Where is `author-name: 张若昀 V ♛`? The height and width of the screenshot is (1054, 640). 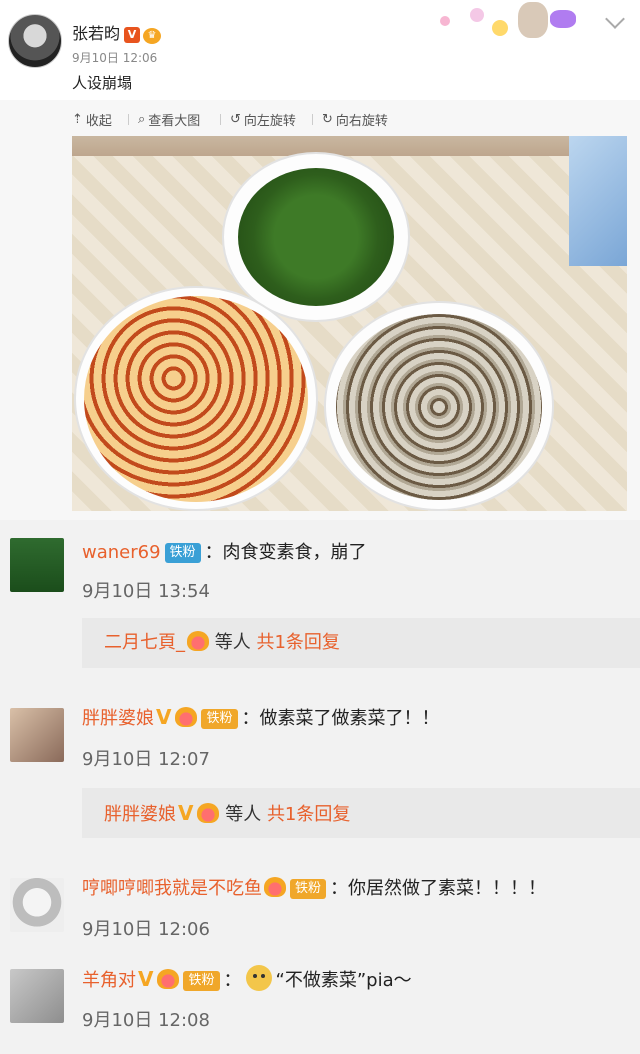
author-name: 张若昀 V ♛ is located at coordinates (117, 32).